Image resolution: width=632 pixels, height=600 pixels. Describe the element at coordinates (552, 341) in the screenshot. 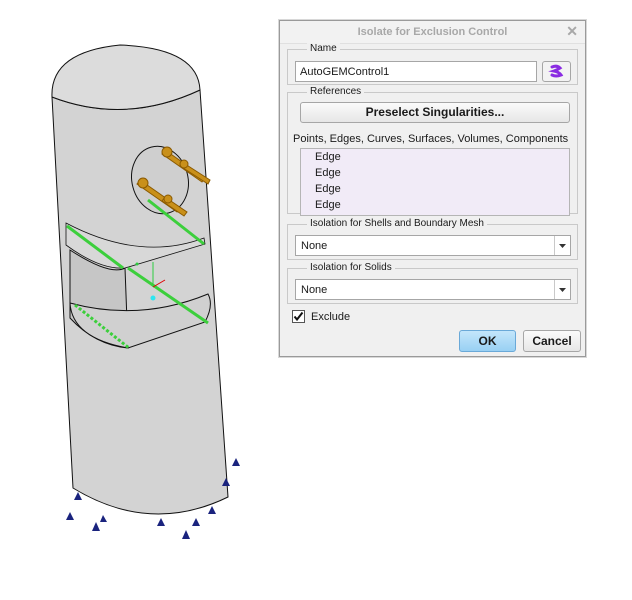

I see `cancel-button: Cancel` at that location.